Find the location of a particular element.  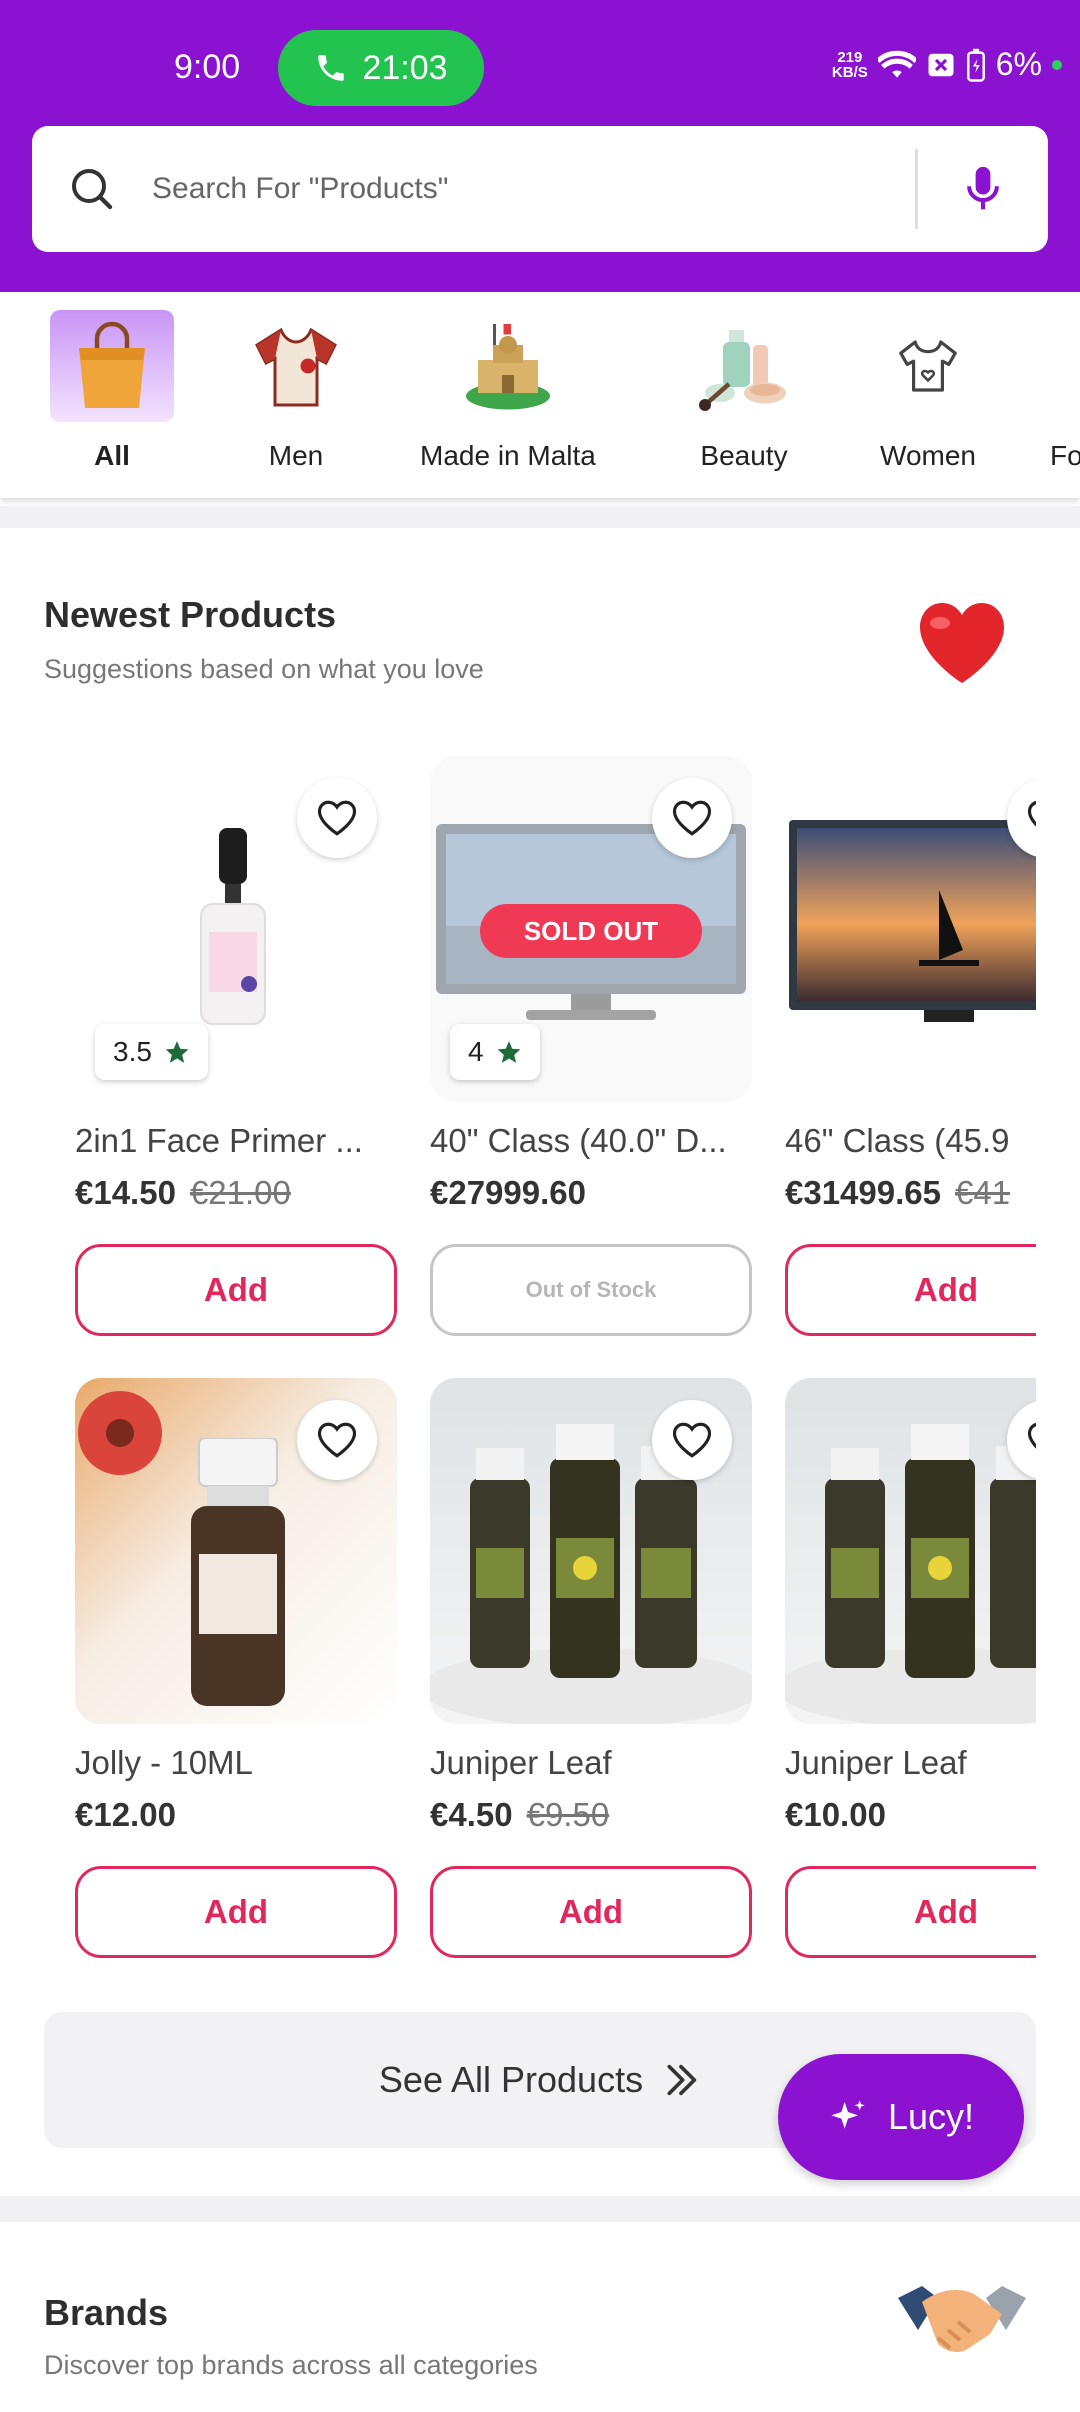

shopping-bag-icon is located at coordinates (112, 366).